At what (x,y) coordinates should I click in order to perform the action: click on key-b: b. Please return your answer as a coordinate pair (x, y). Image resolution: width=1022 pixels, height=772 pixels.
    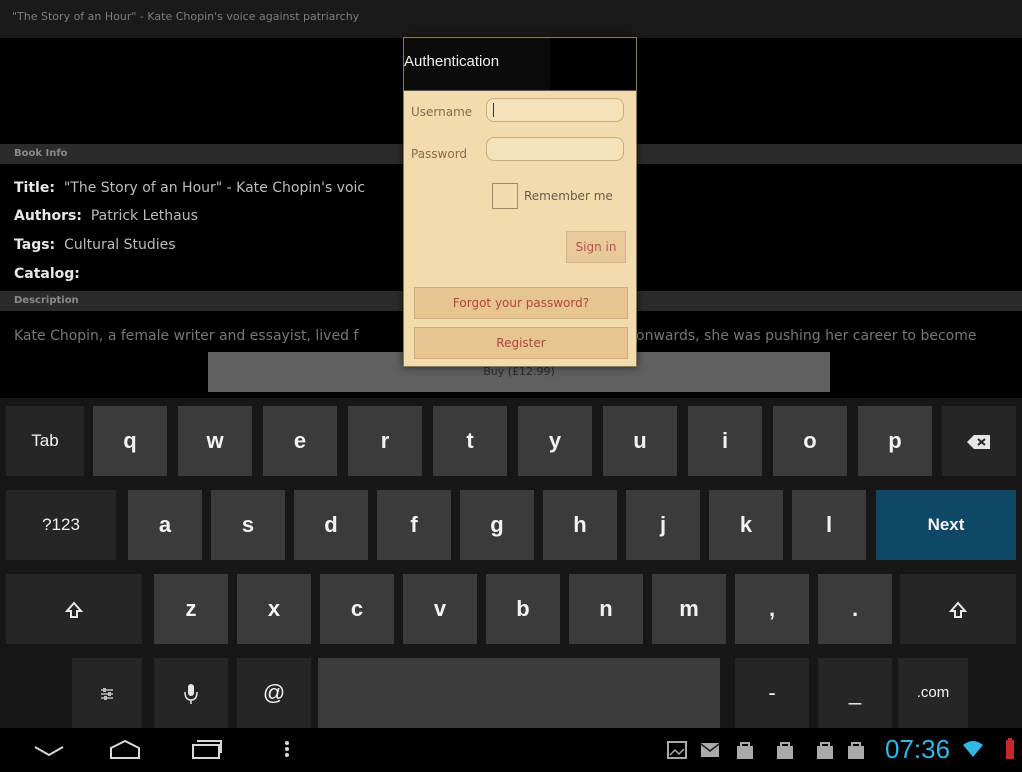
    Looking at the image, I should click on (523, 609).